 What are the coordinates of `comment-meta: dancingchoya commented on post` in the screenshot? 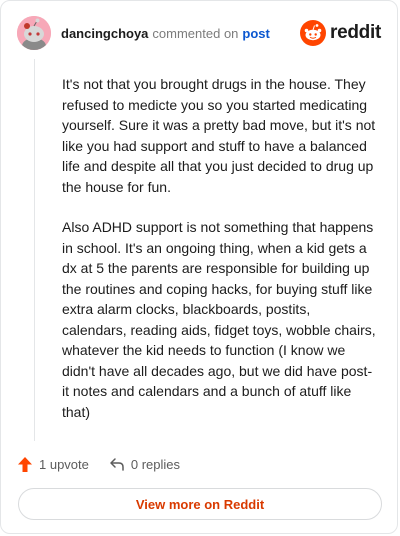 It's located at (165, 33).